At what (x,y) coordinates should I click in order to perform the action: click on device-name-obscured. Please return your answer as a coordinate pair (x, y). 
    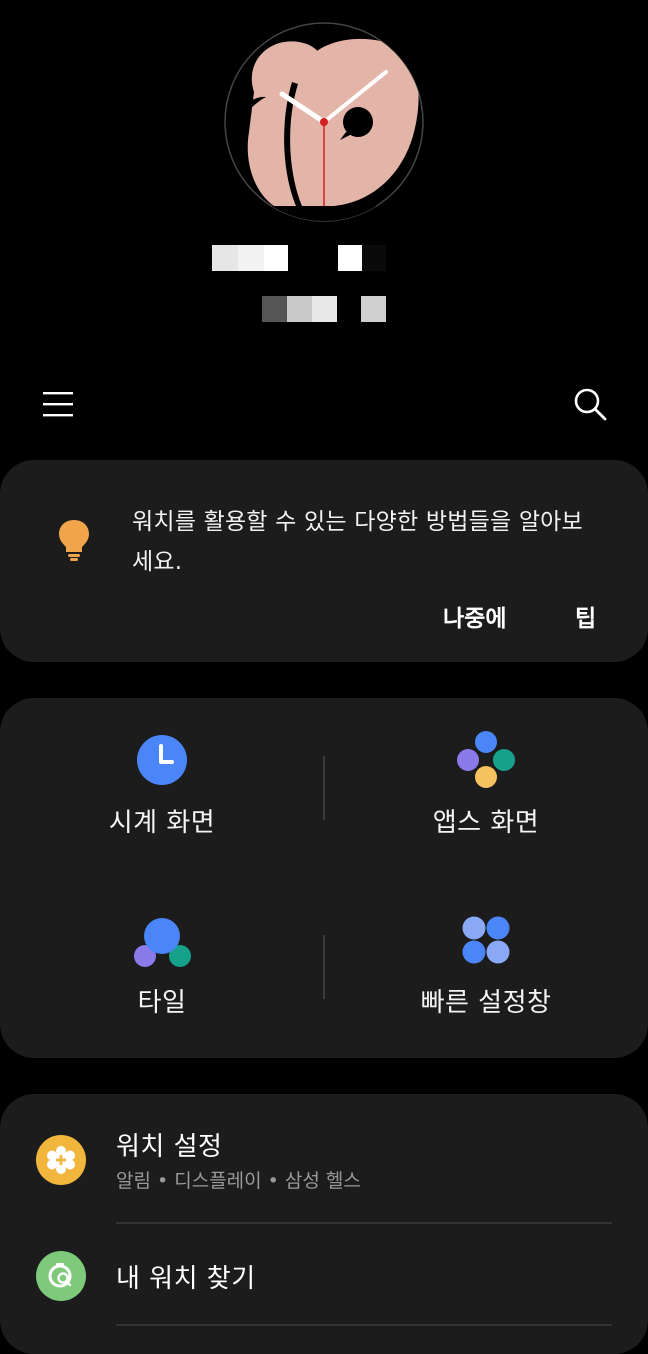
    Looking at the image, I should click on (299, 258).